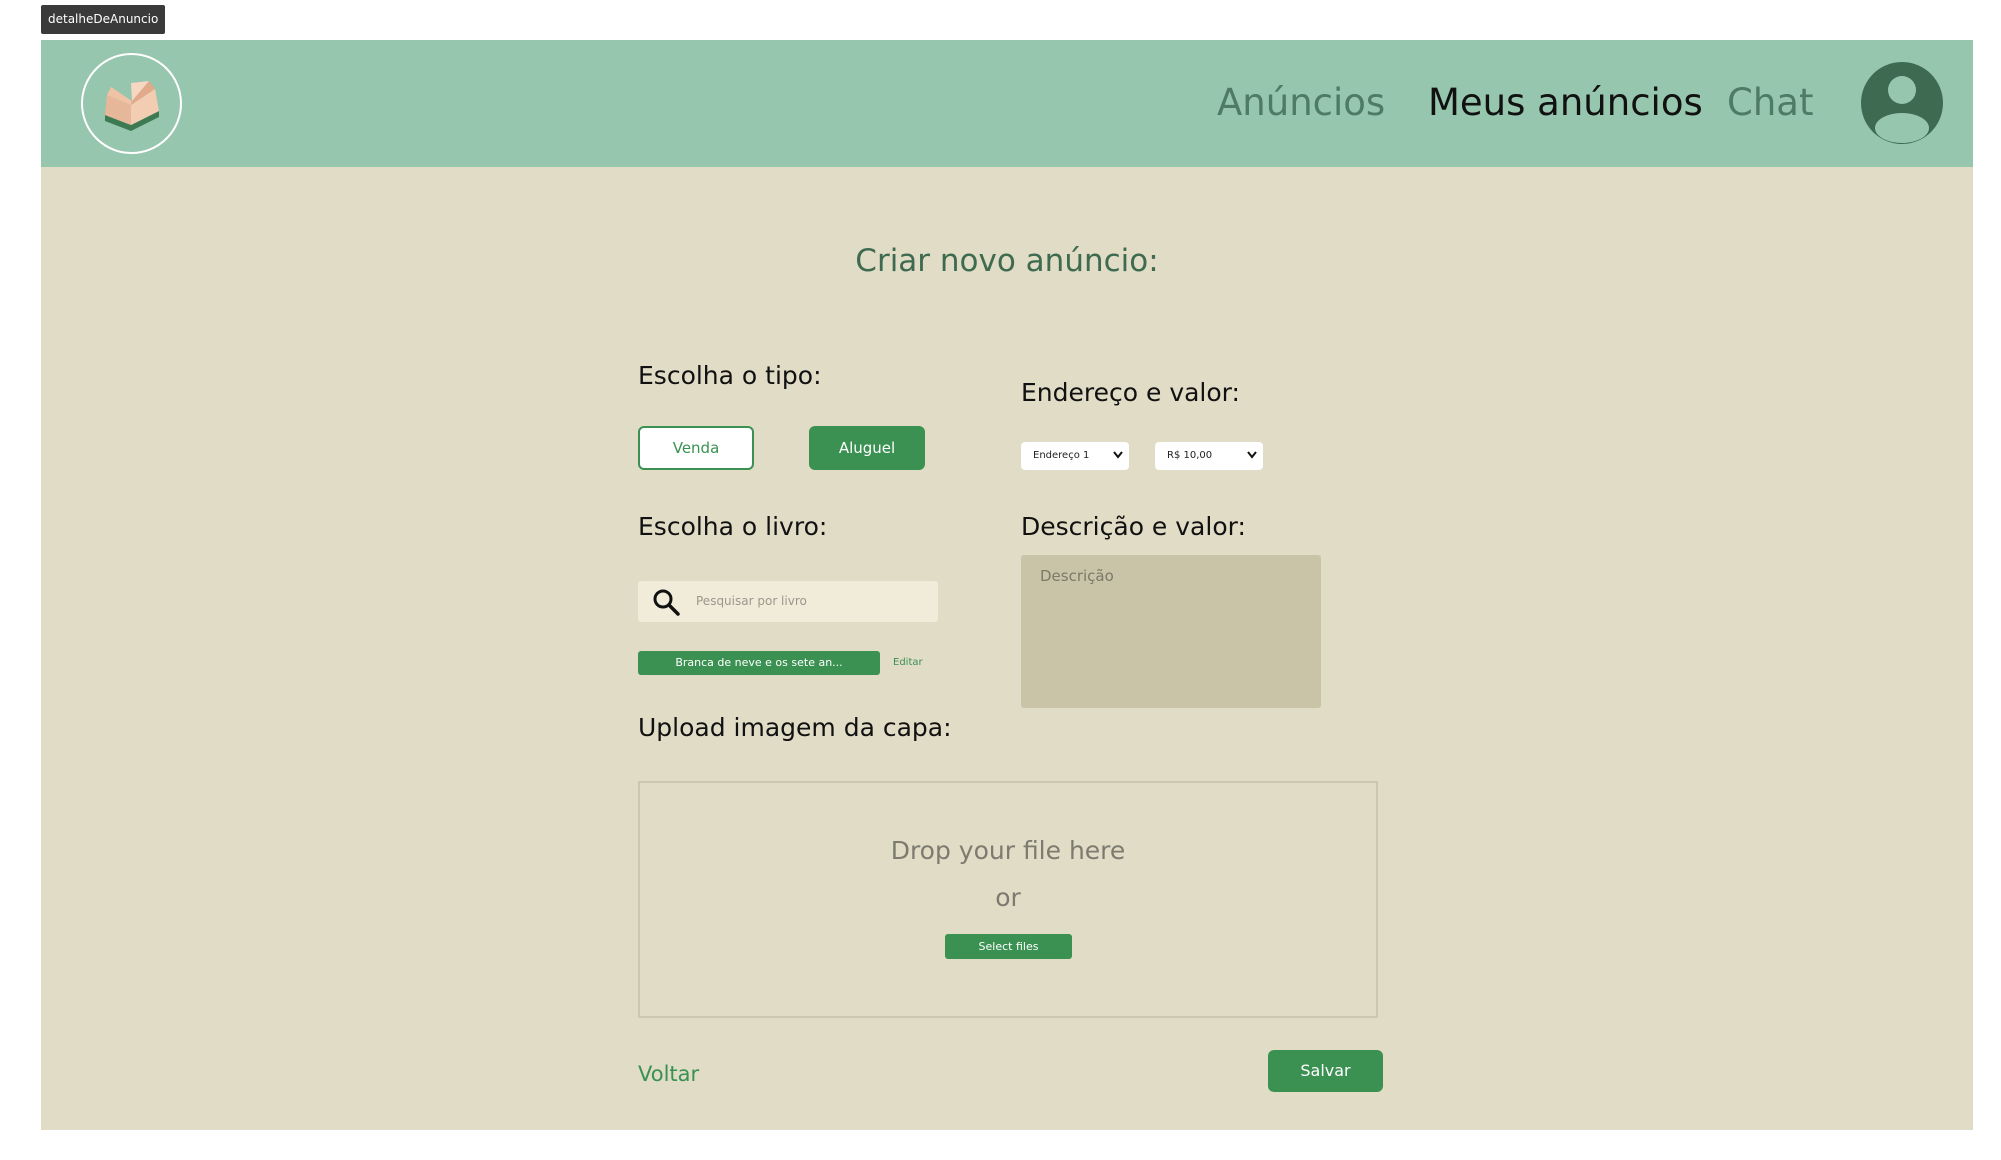  I want to click on drop-text: Drop your file here, so click(1008, 850).